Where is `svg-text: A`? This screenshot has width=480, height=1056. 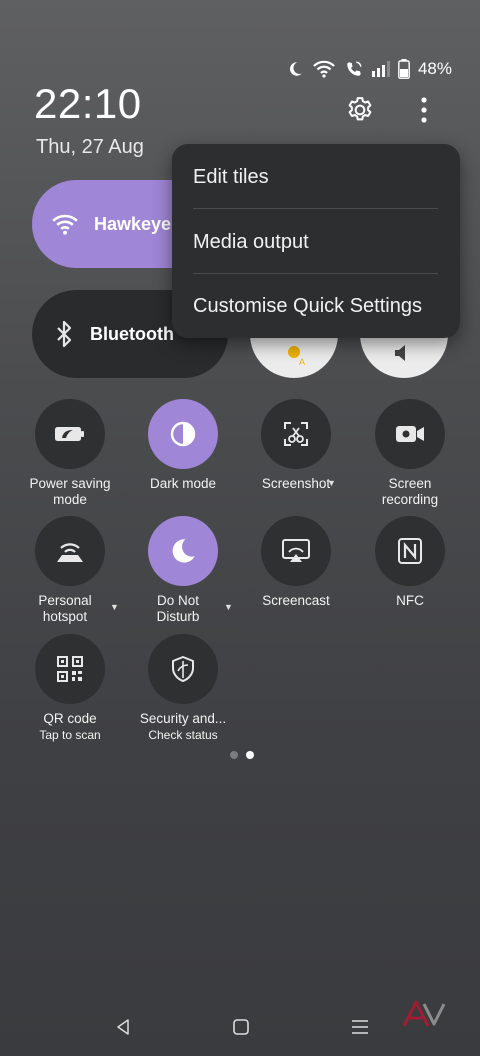 svg-text: A is located at coordinates (302, 361).